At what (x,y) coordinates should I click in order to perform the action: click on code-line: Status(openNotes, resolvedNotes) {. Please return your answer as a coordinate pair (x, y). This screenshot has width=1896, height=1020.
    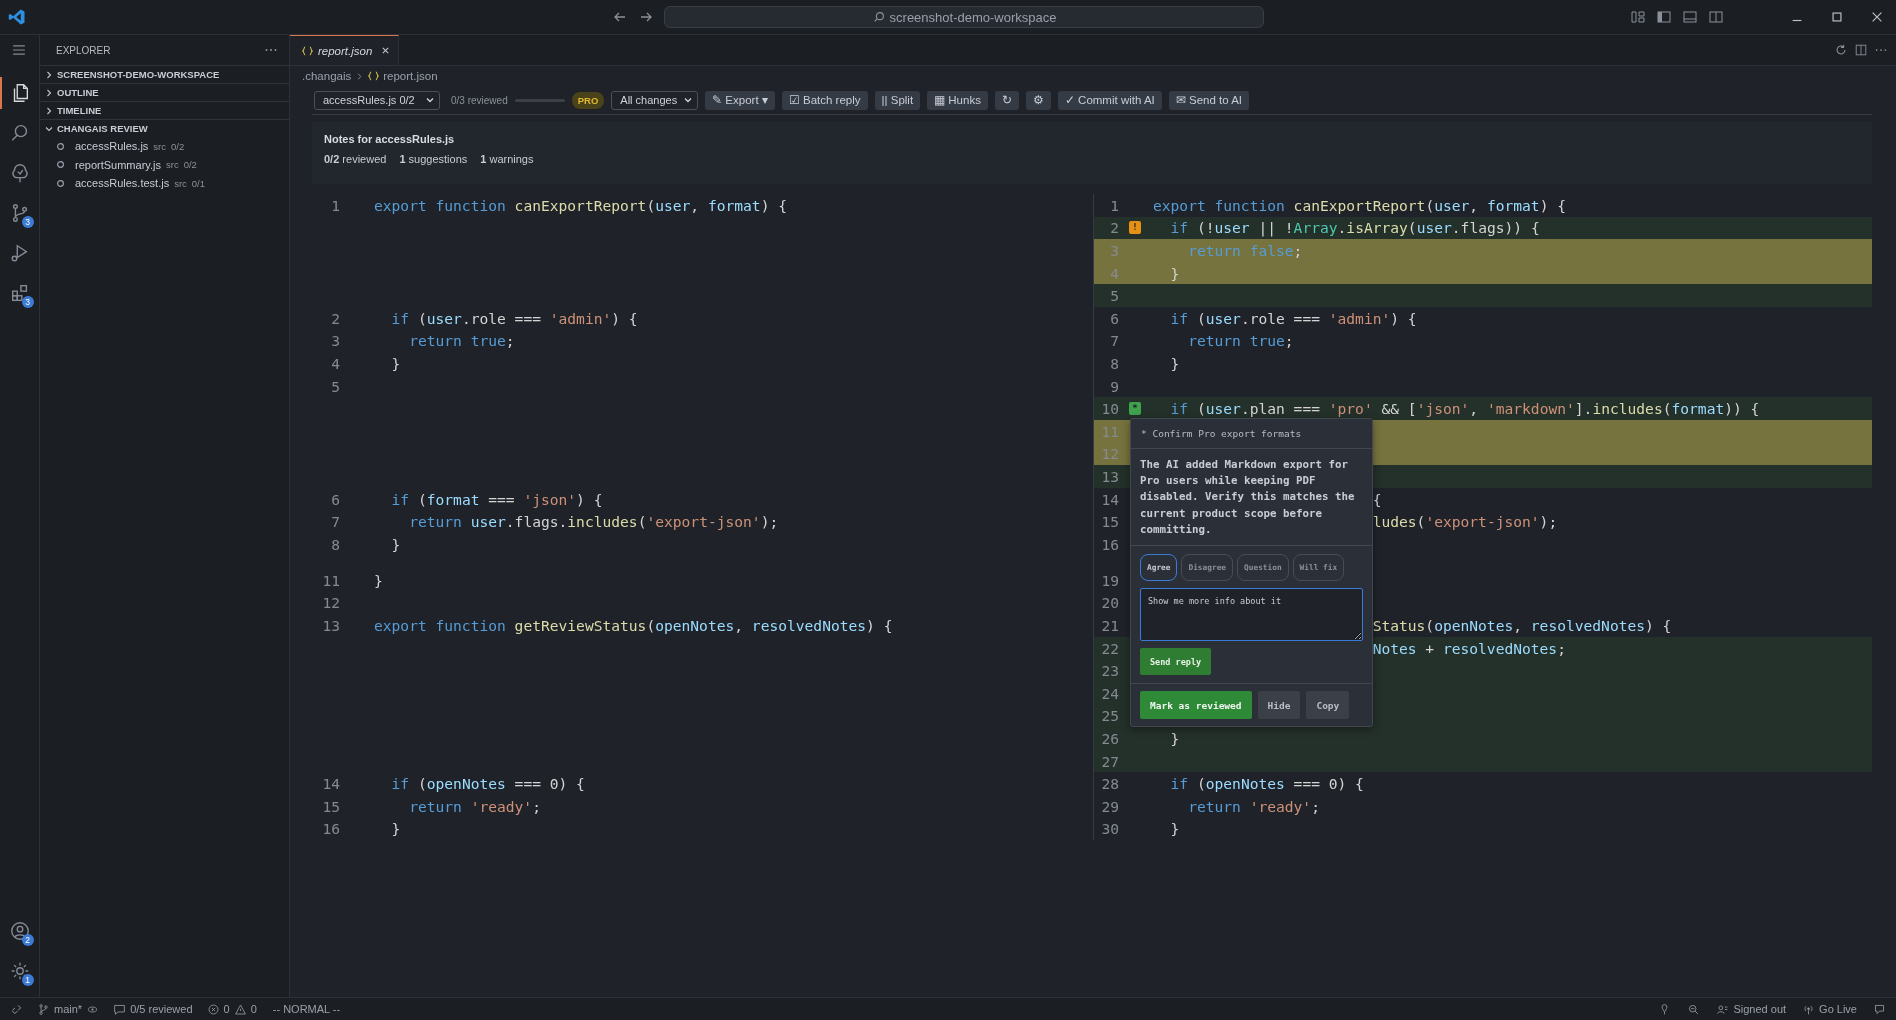
    Looking at the image, I should click on (1522, 626).